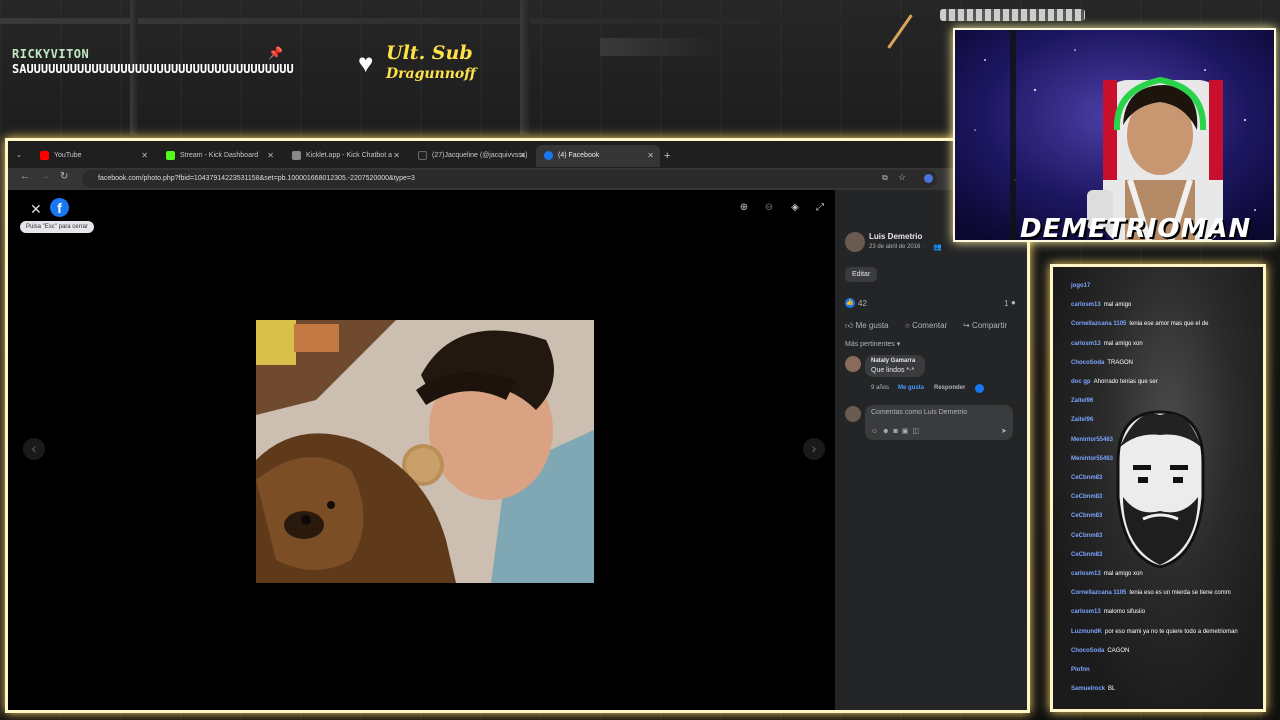 This screenshot has height=720, width=1280. I want to click on profile-icon, so click(928, 178).